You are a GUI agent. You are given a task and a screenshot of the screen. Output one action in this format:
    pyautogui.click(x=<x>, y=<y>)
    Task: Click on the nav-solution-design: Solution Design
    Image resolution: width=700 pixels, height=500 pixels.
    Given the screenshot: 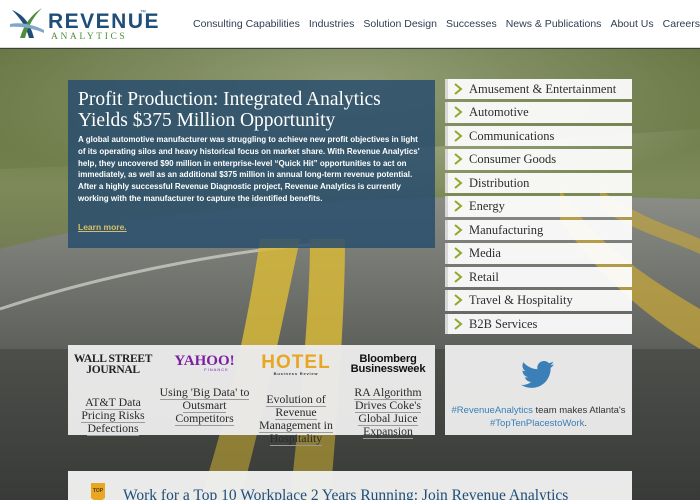 What is the action you would take?
    pyautogui.click(x=400, y=24)
    